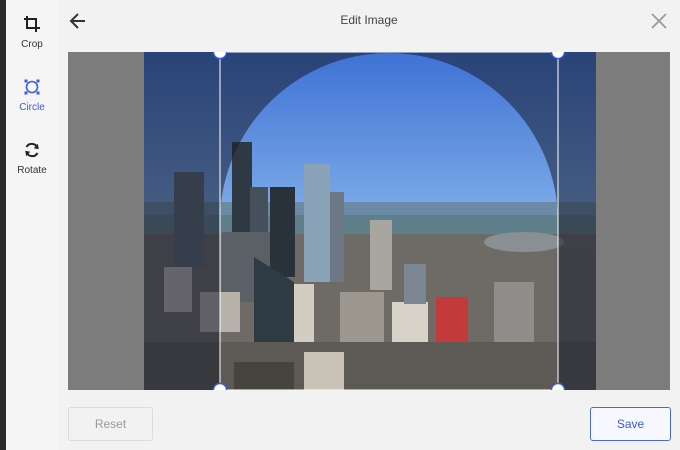 Image resolution: width=680 pixels, height=450 pixels. Describe the element at coordinates (32, 150) in the screenshot. I see `rotate-icon` at that location.